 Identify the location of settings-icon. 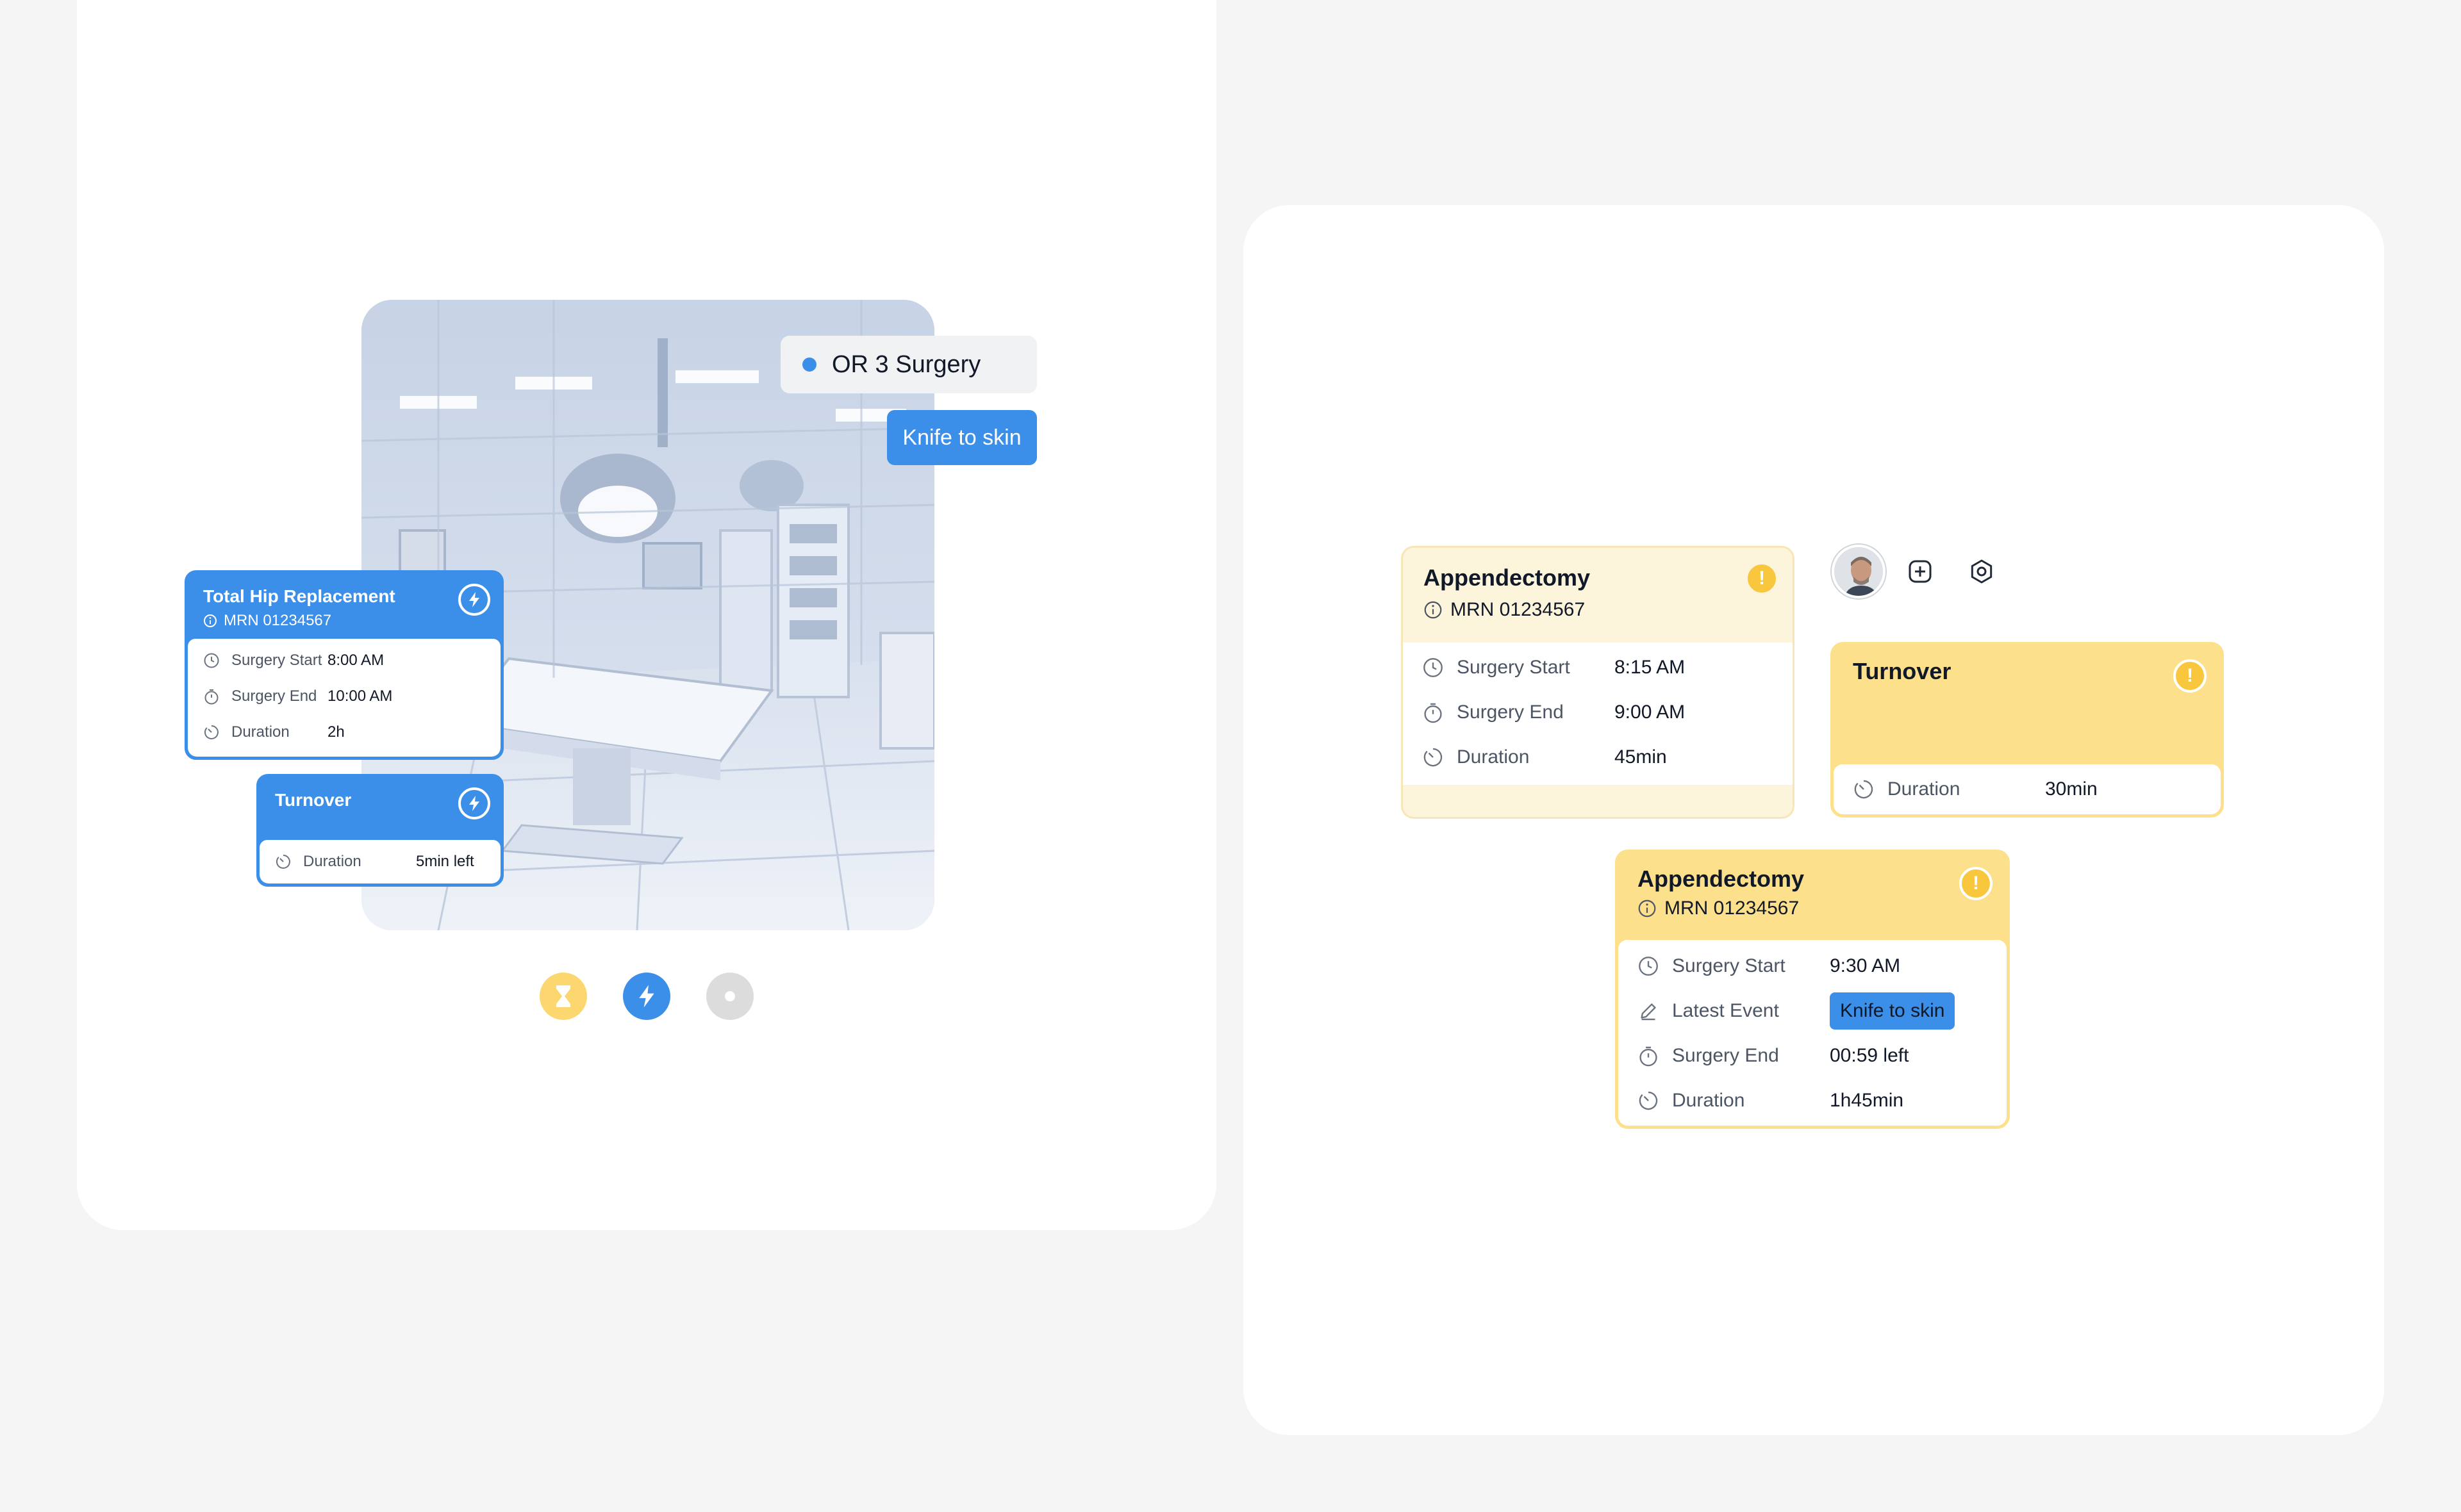
(1982, 571).